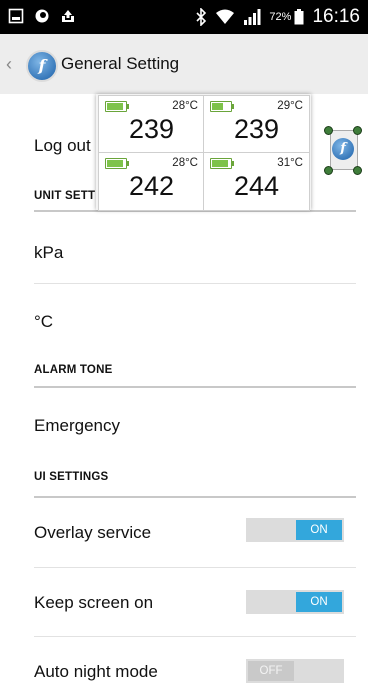 The image size is (368, 685). I want to click on battery-percent: 72%, so click(280, 17).